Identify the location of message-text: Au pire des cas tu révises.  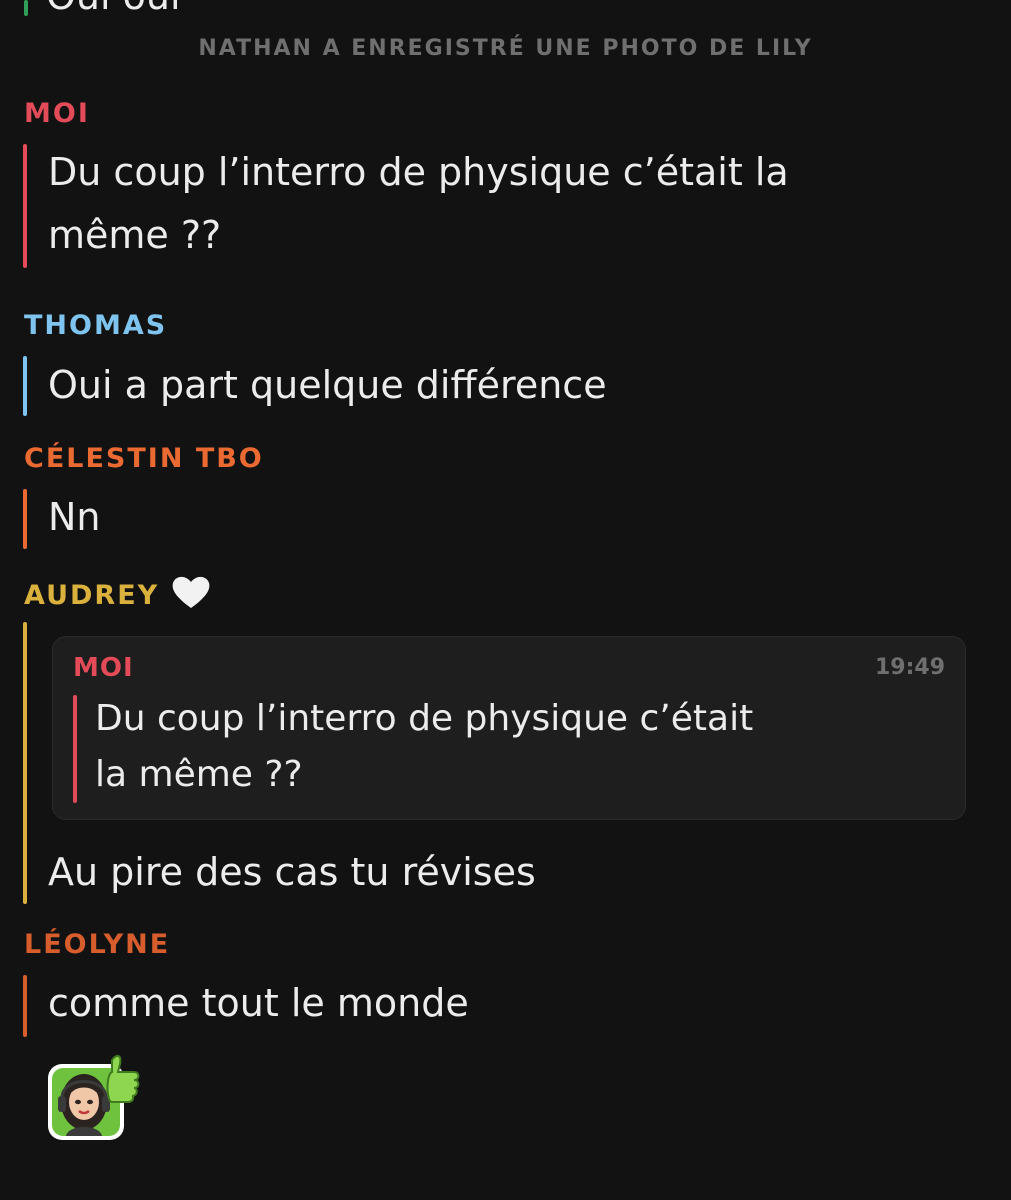
(292, 872).